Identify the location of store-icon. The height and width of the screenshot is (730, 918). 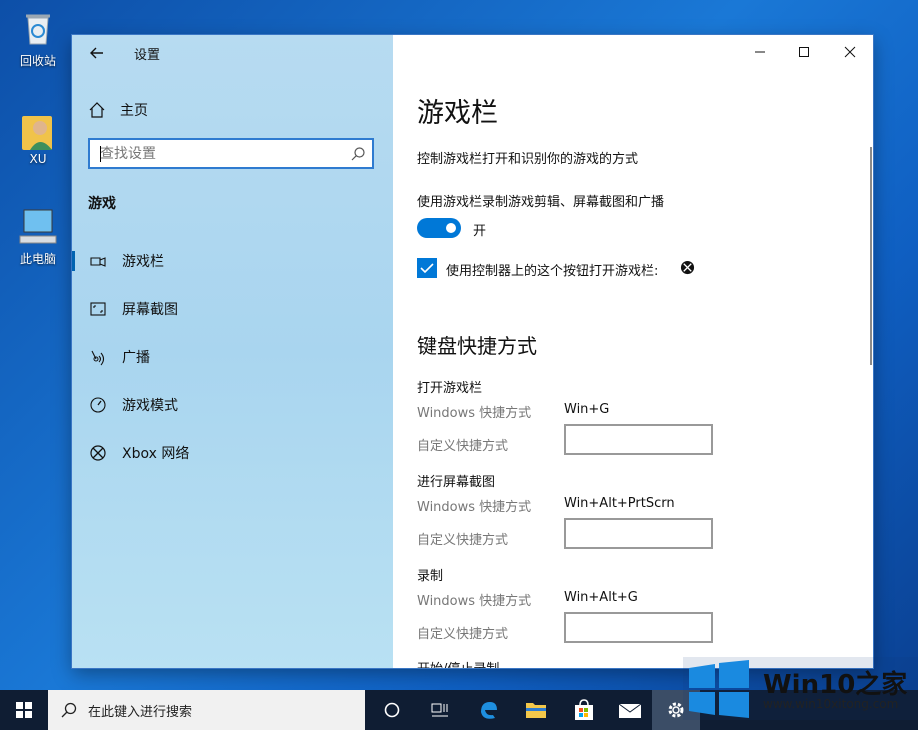
(584, 709).